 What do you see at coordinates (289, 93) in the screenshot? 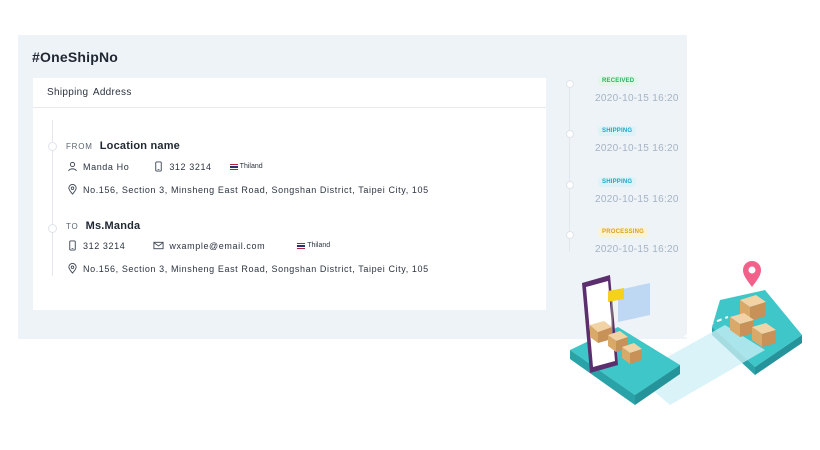
I see `card-header: Shipping Address` at bounding box center [289, 93].